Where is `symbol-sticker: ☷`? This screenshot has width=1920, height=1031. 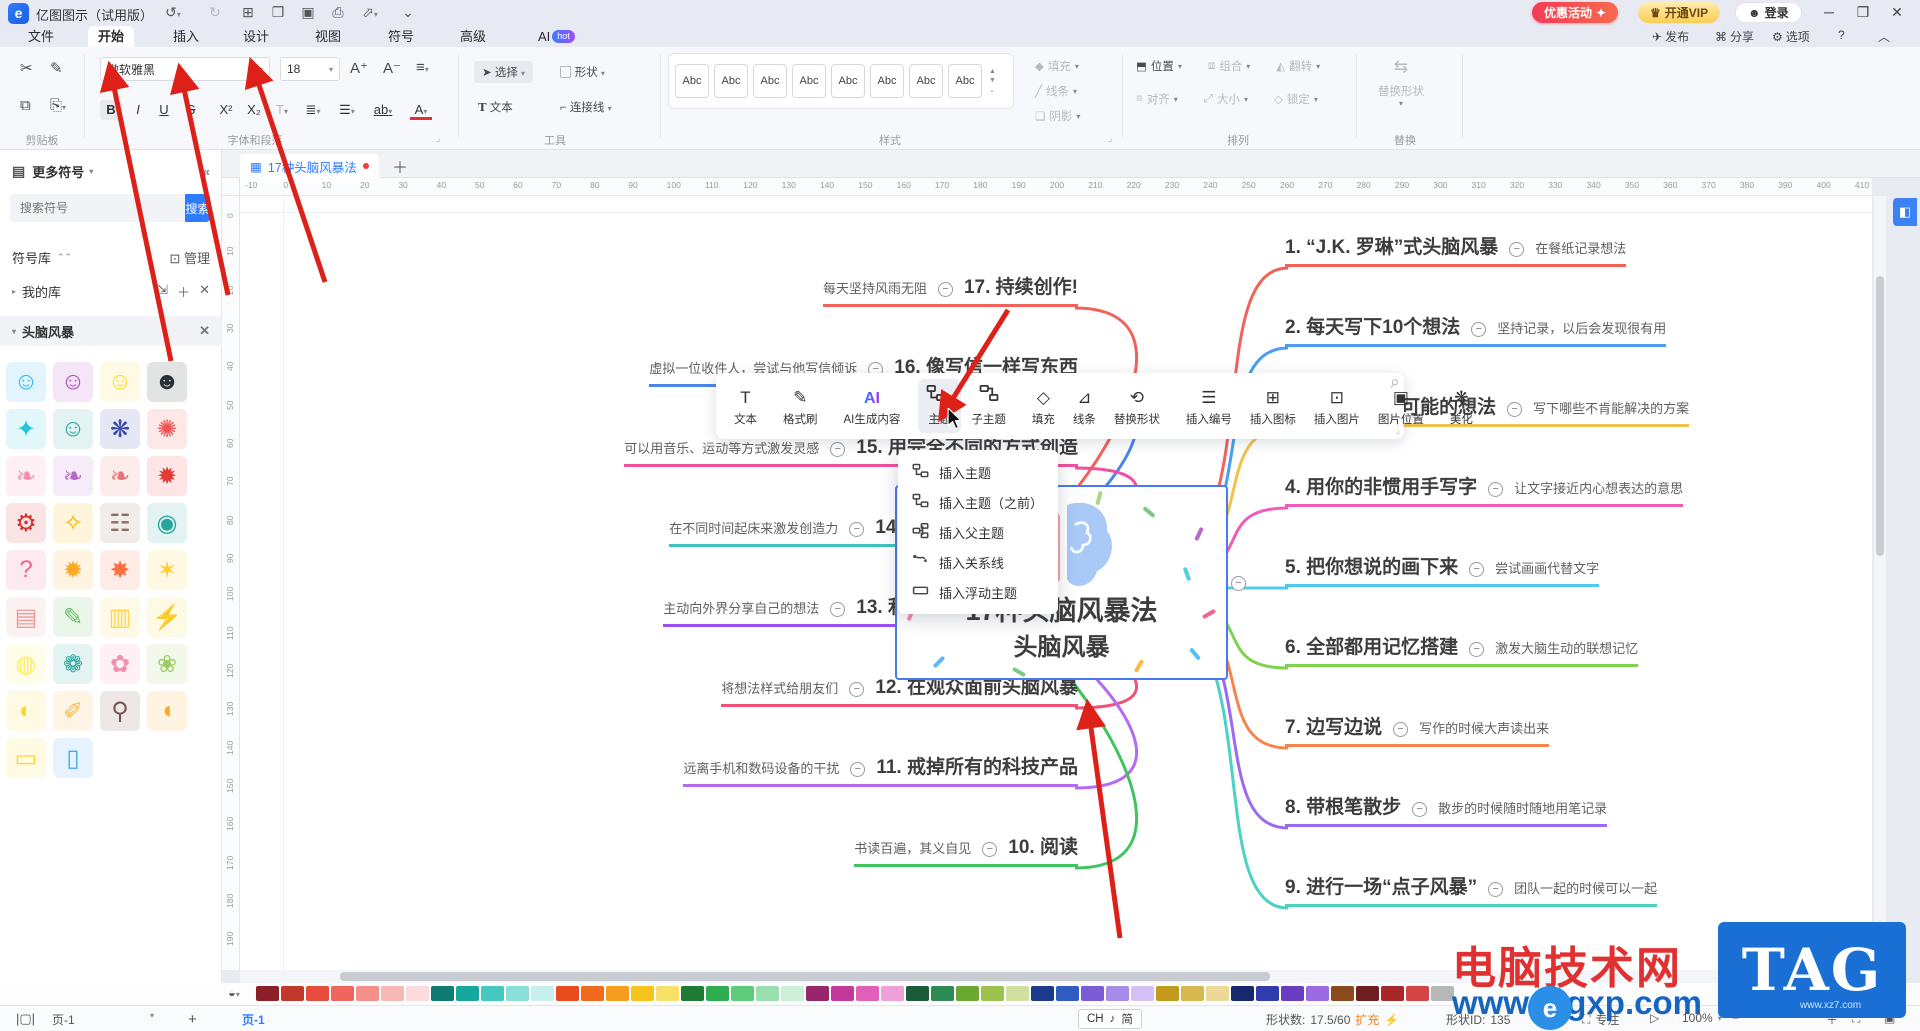 symbol-sticker: ☷ is located at coordinates (120, 523).